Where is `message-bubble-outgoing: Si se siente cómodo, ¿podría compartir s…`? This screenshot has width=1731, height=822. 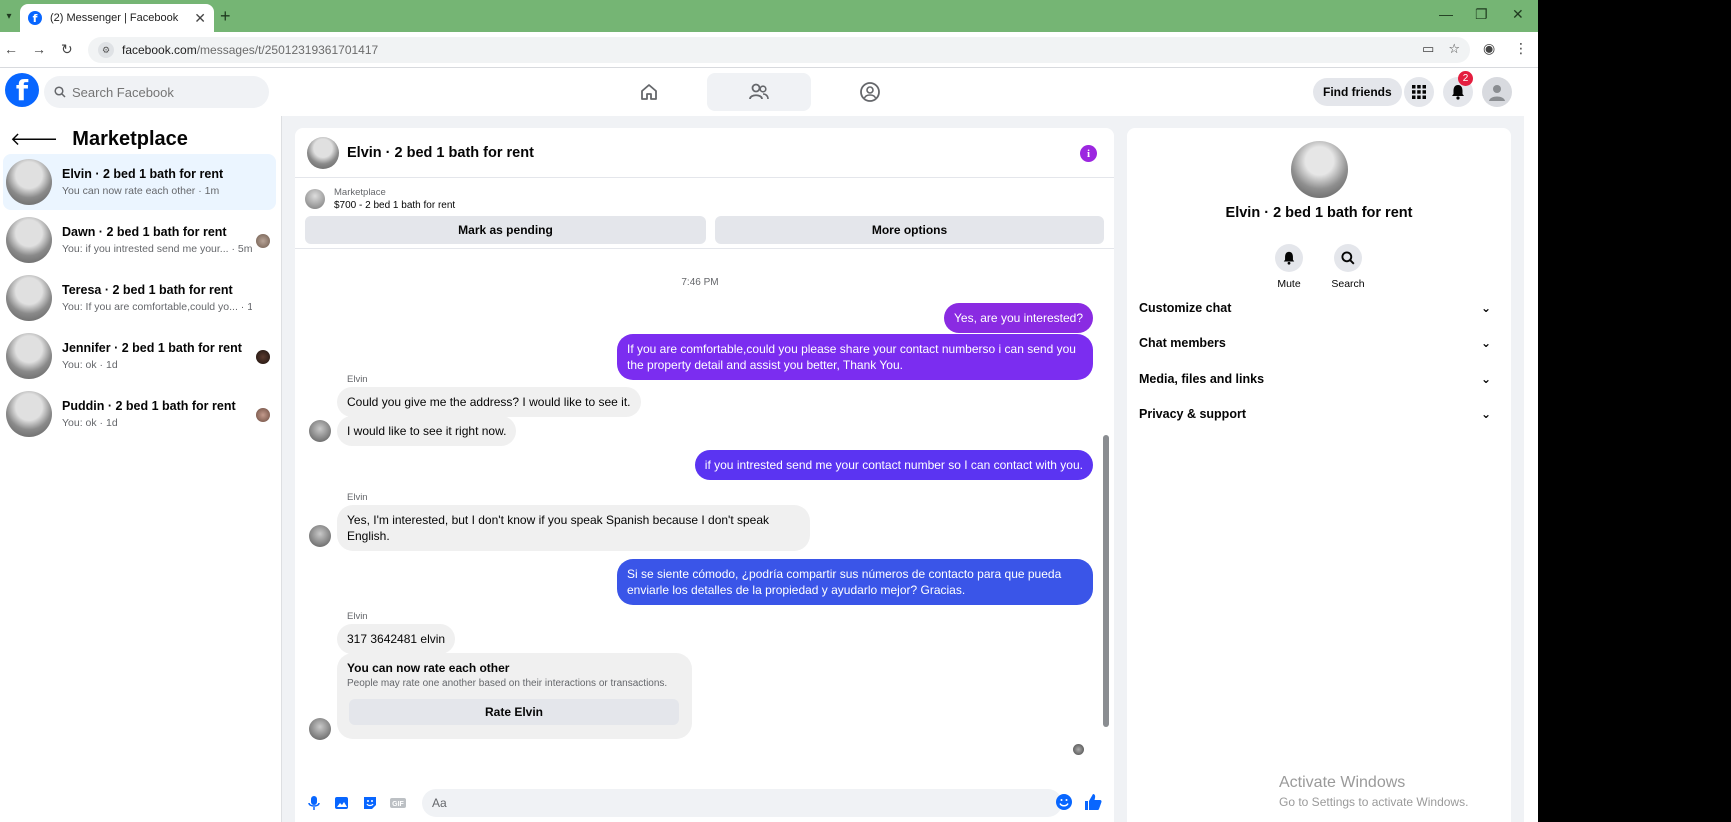 message-bubble-outgoing: Si se siente cómodo, ¿podría compartir s… is located at coordinates (855, 582).